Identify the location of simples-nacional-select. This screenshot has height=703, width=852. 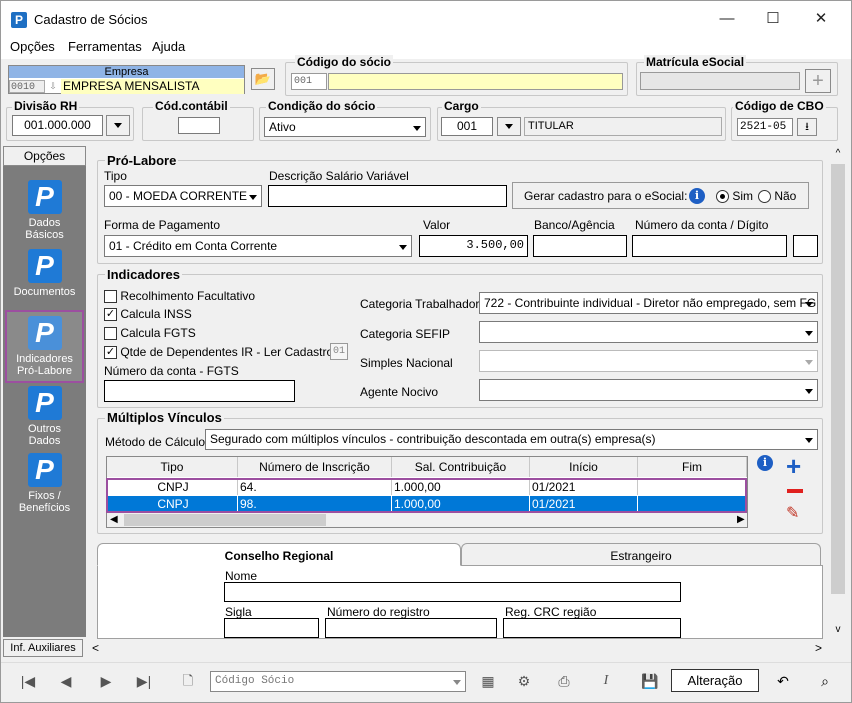
(648, 361).